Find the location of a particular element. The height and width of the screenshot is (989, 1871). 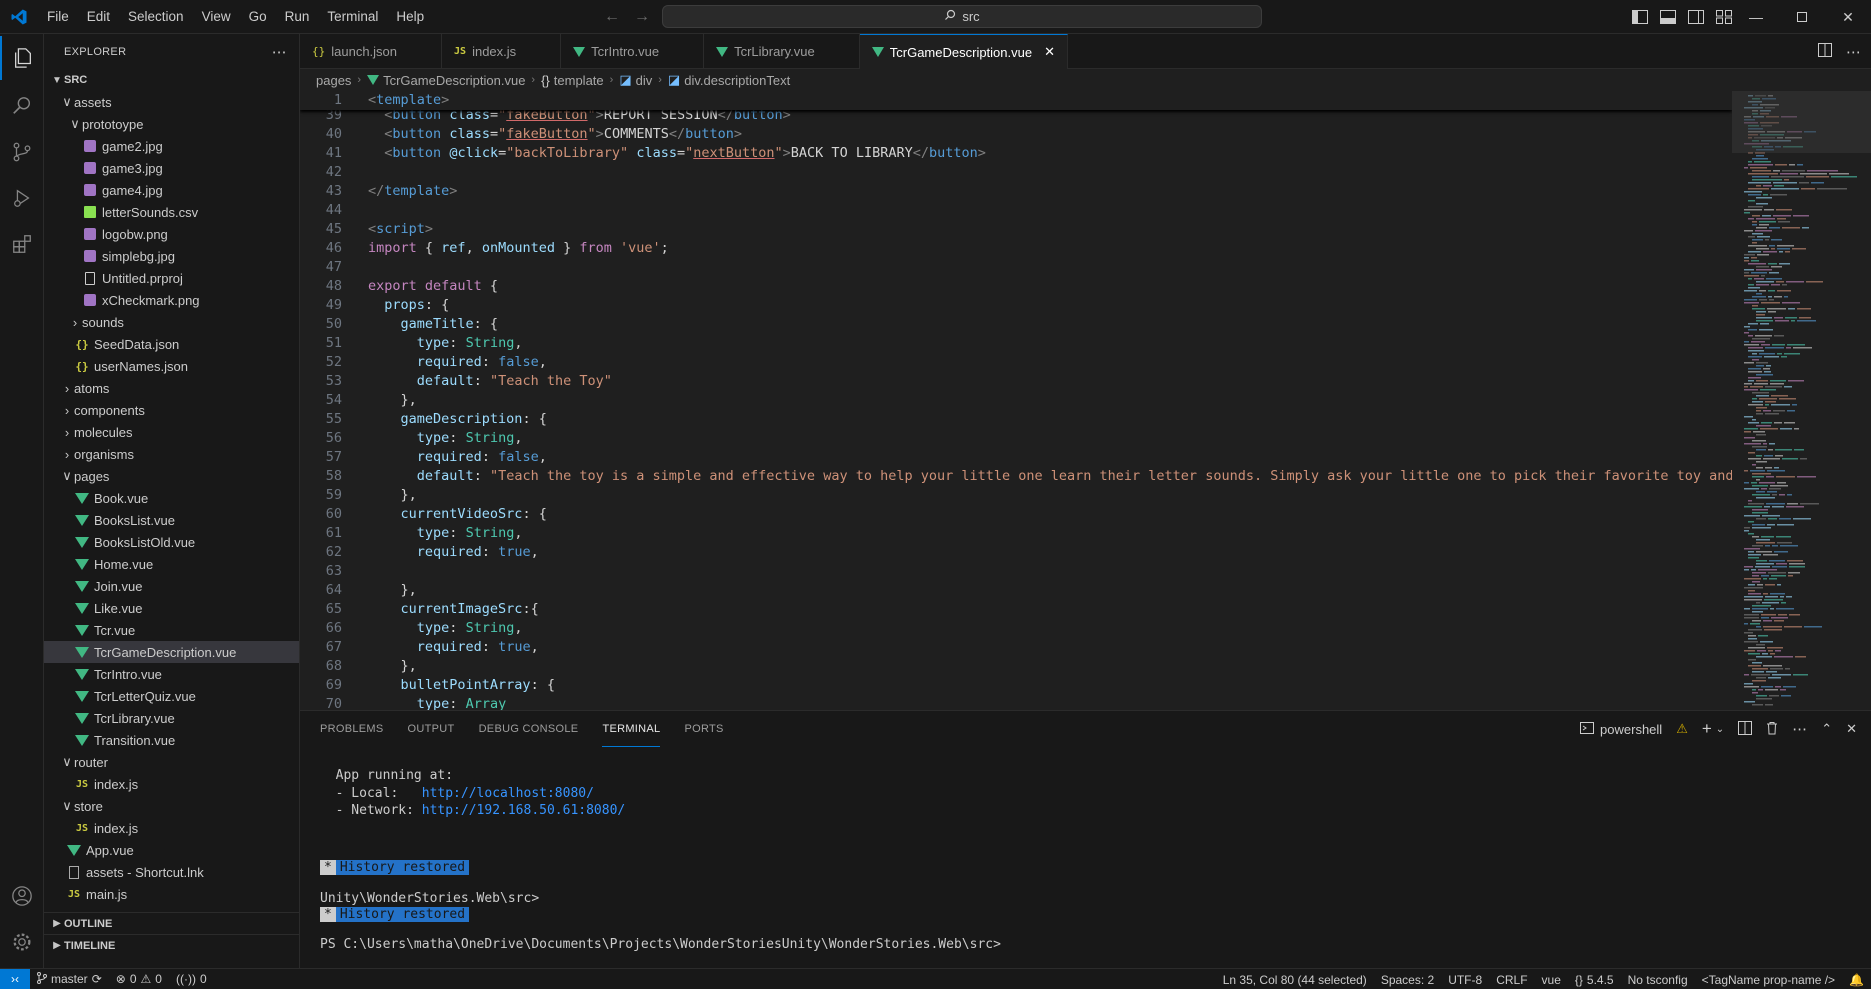

run-debug-icon is located at coordinates (22, 198).